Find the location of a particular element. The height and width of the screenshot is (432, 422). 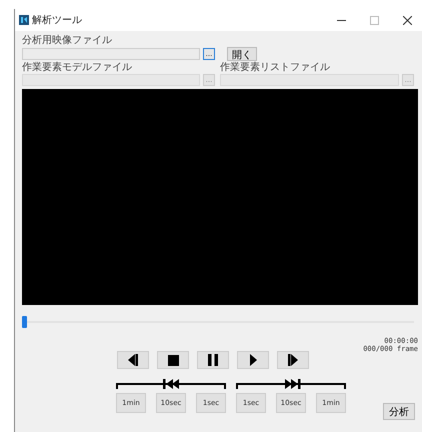

list-file-label: 作業要素リストファイル is located at coordinates (275, 67).